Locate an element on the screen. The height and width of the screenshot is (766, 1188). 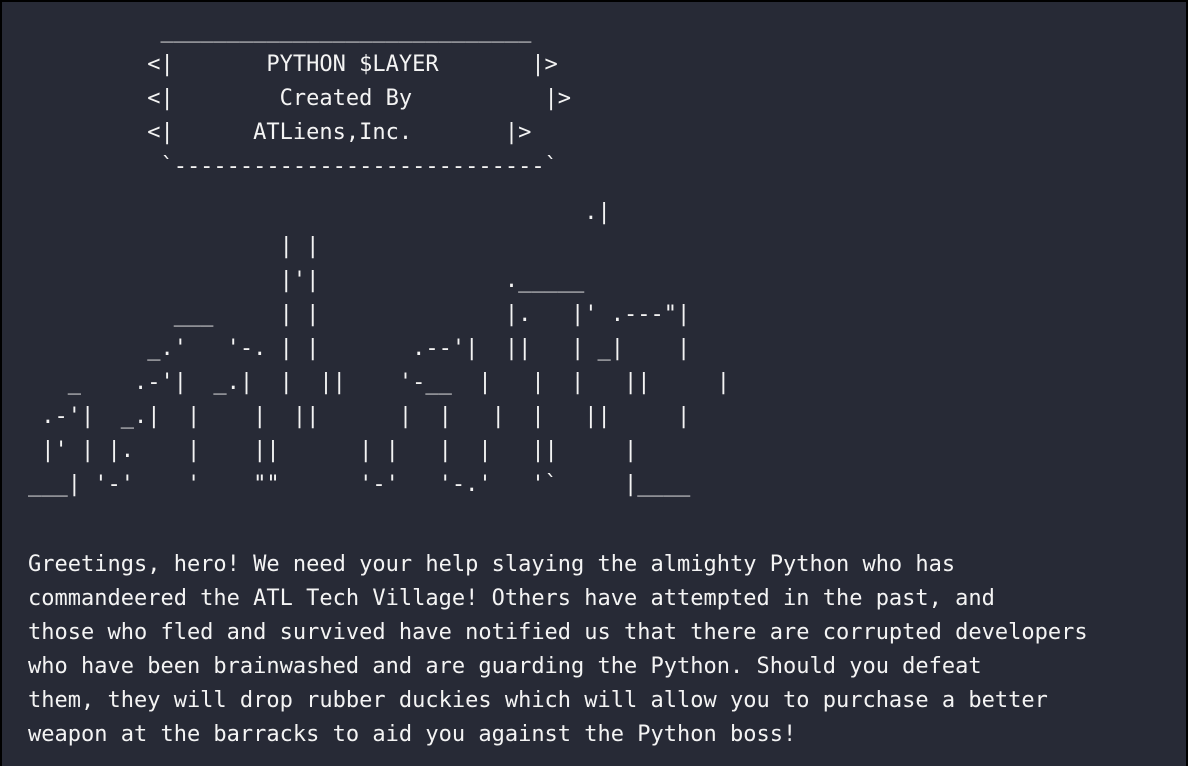
skyline-line: |' | |. | || | | | | || | is located at coordinates (333, 450).